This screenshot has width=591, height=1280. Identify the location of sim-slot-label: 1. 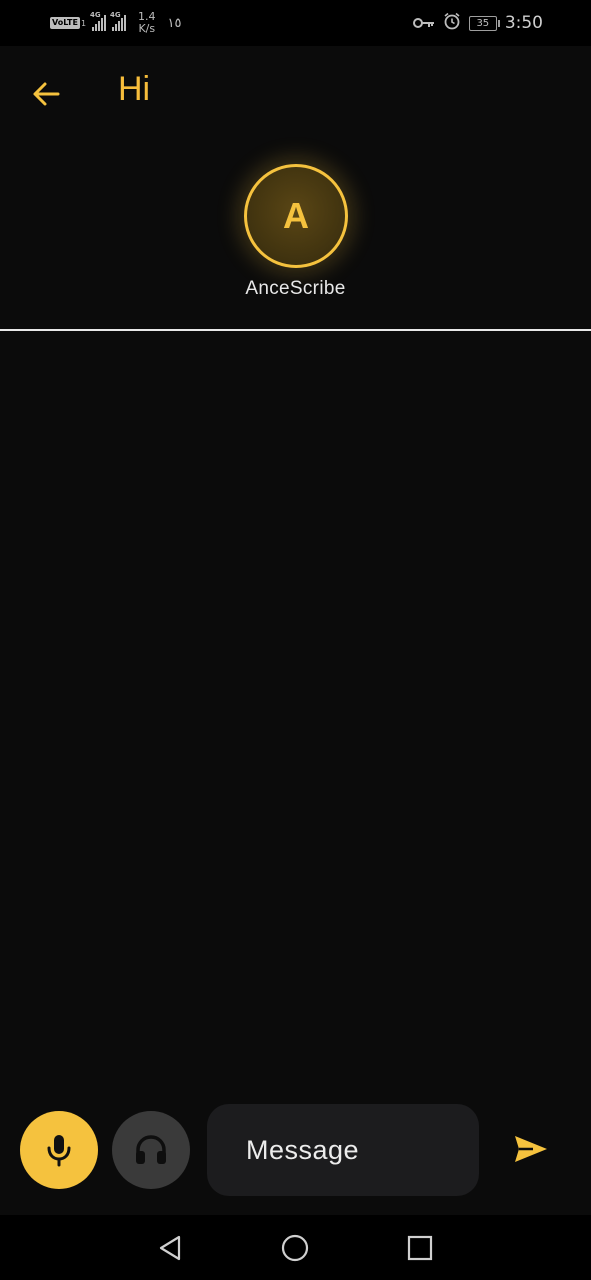
(83, 23).